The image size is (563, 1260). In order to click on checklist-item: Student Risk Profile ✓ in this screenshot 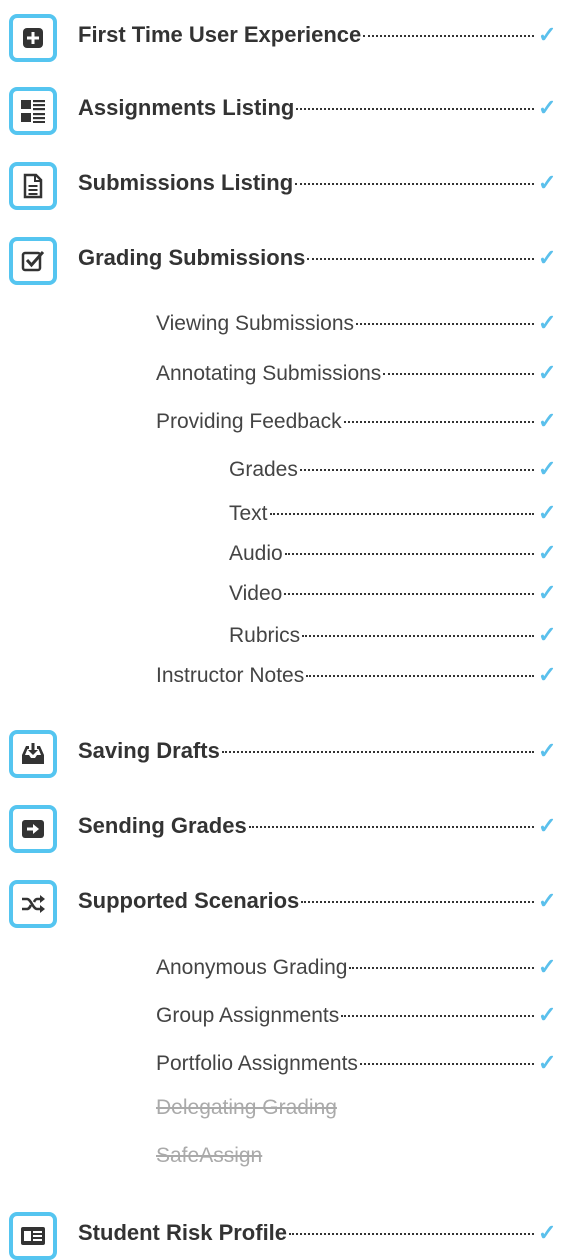, I will do `click(281, 1236)`.